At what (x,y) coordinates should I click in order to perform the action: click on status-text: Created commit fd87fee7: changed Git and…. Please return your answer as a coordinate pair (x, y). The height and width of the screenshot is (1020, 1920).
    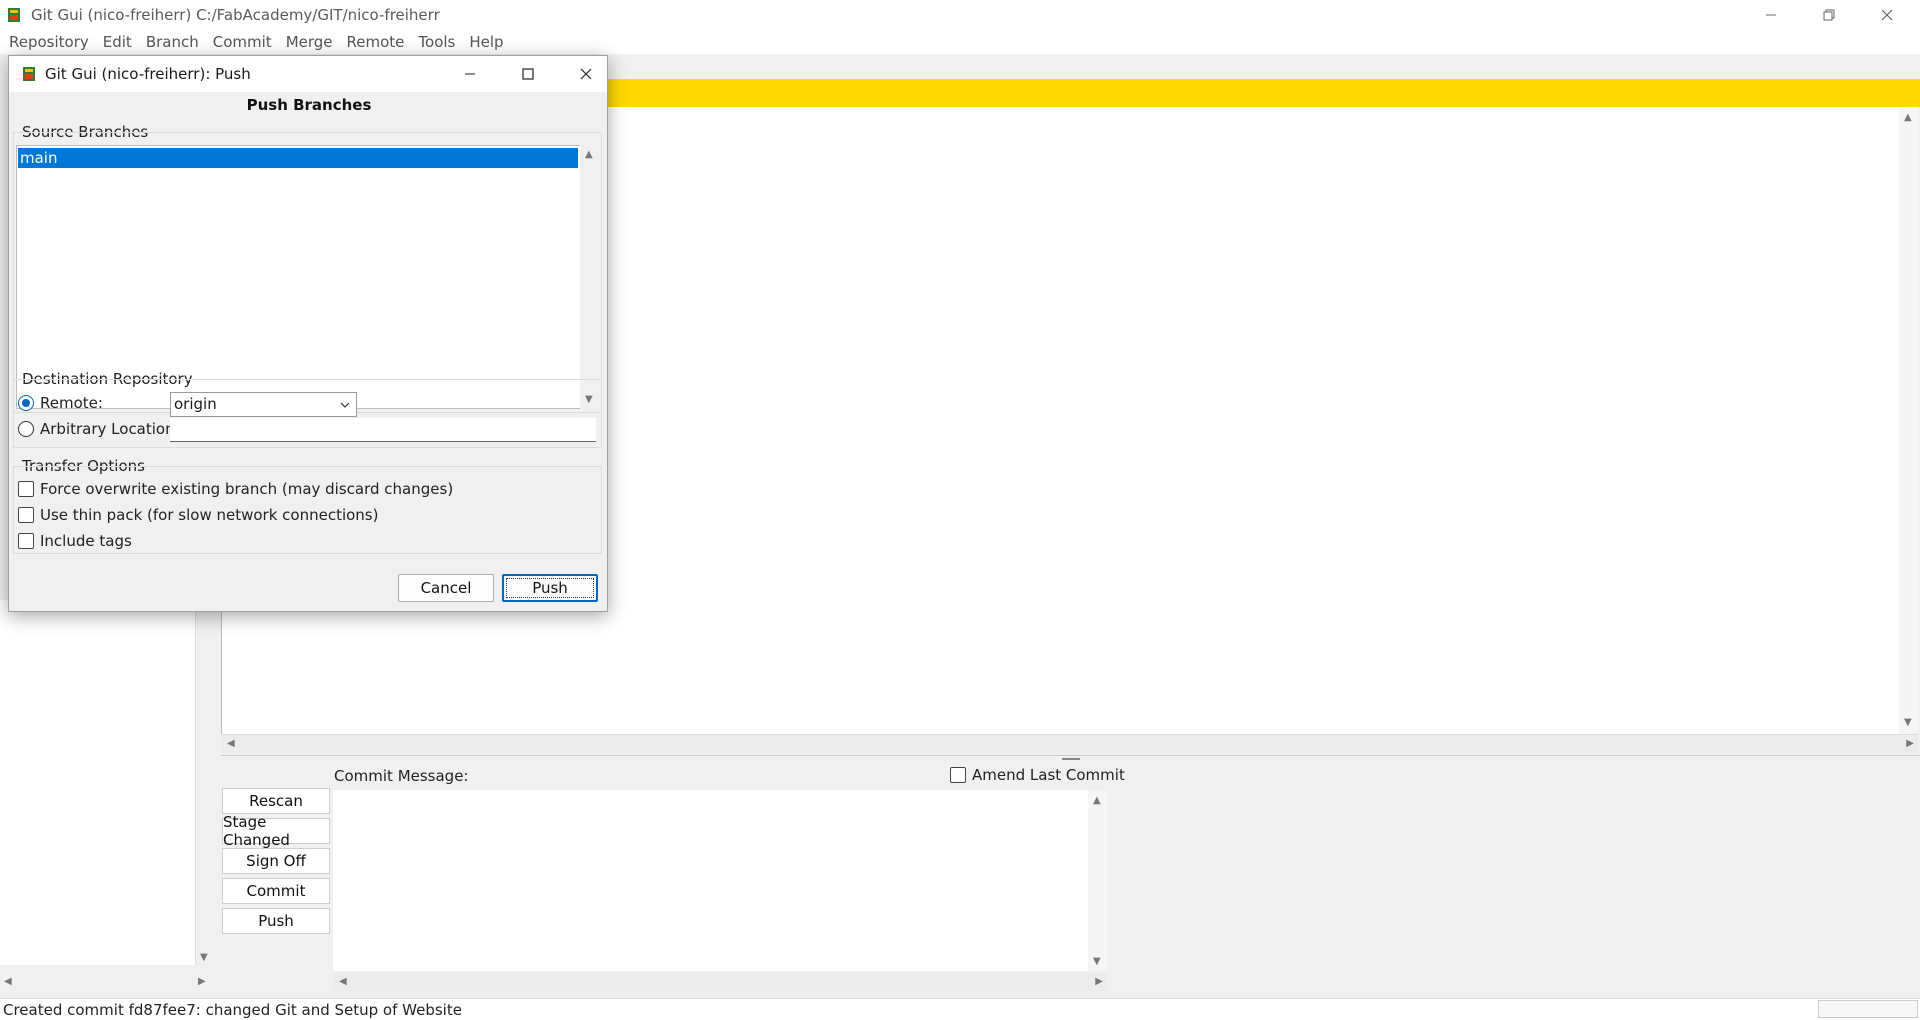
    Looking at the image, I should click on (232, 1009).